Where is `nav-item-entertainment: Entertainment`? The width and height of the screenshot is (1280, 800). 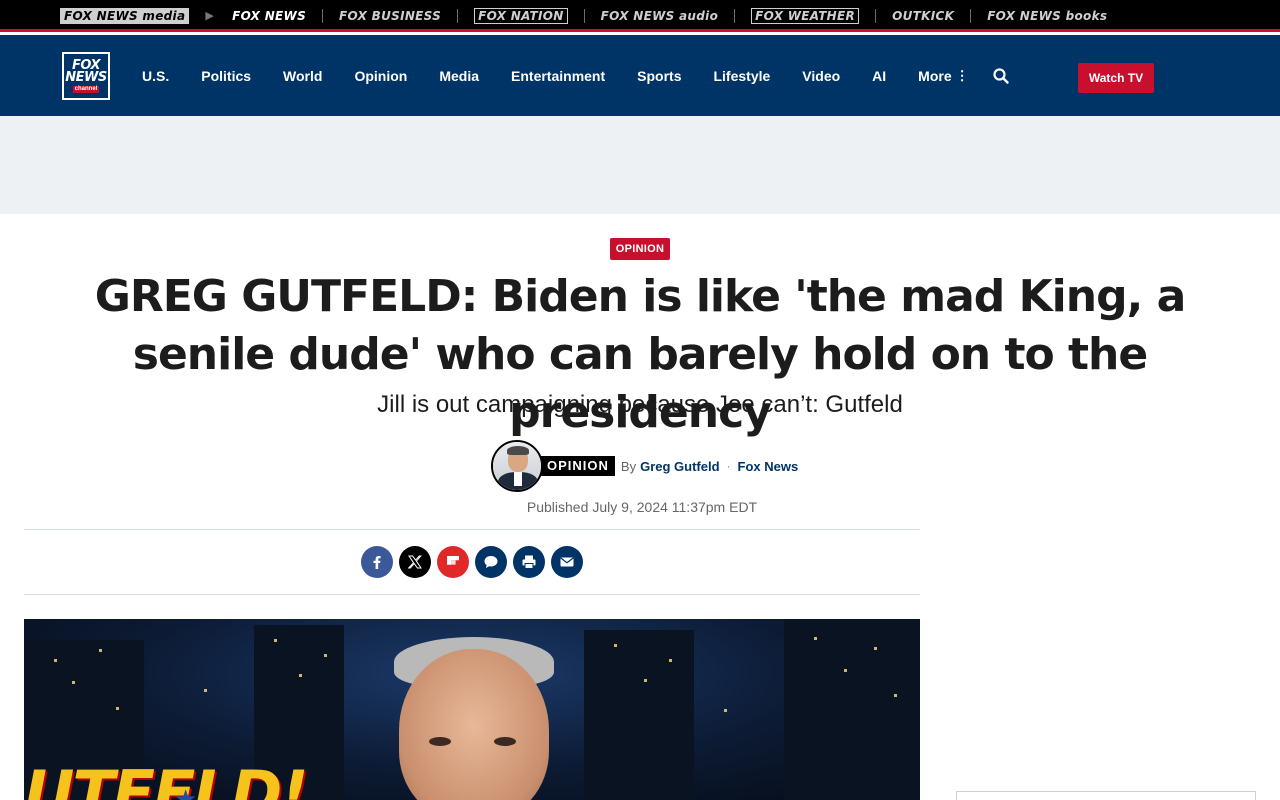 nav-item-entertainment: Entertainment is located at coordinates (558, 76).